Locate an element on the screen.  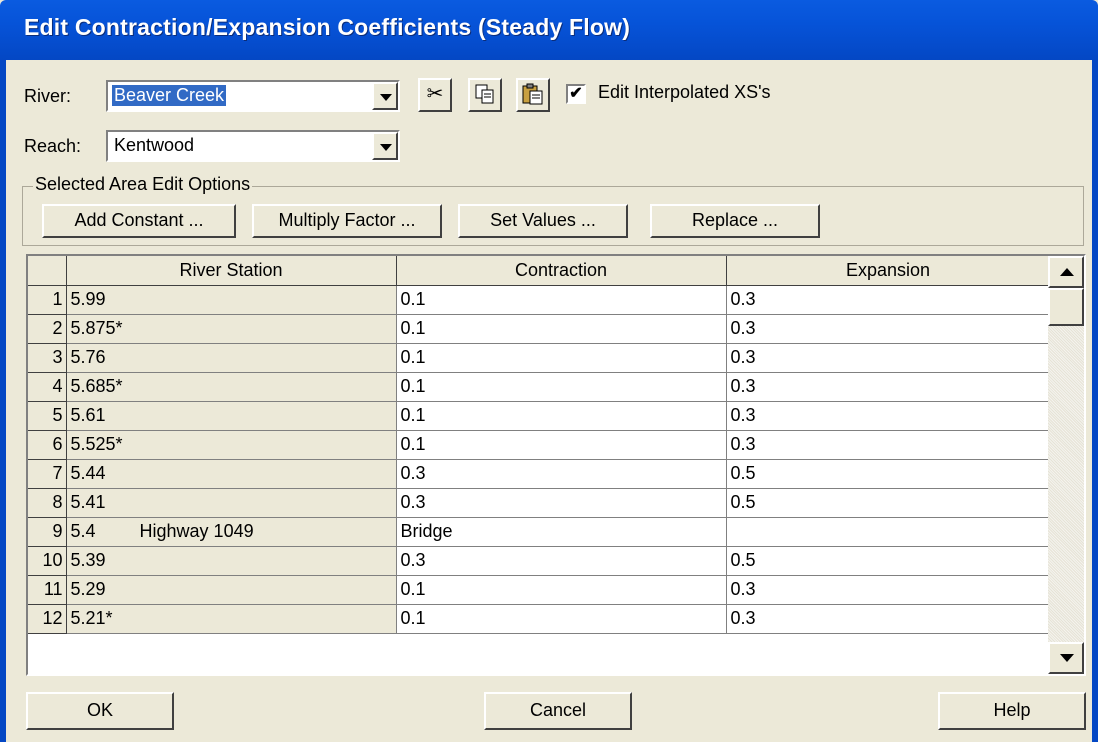
table-row: 7 5.44 0.3 0.5 is located at coordinates (539, 474).